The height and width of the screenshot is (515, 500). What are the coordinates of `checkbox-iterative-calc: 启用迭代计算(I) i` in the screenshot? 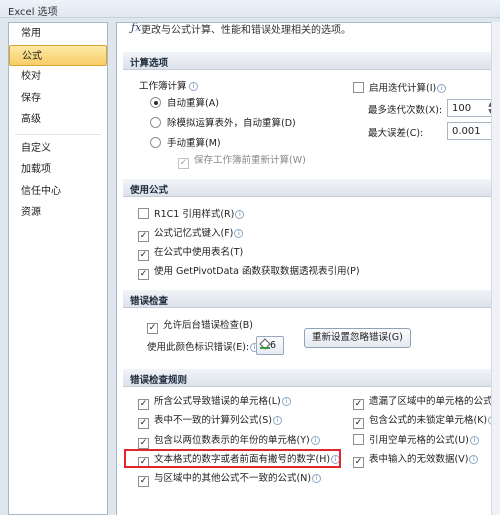 It's located at (400, 88).